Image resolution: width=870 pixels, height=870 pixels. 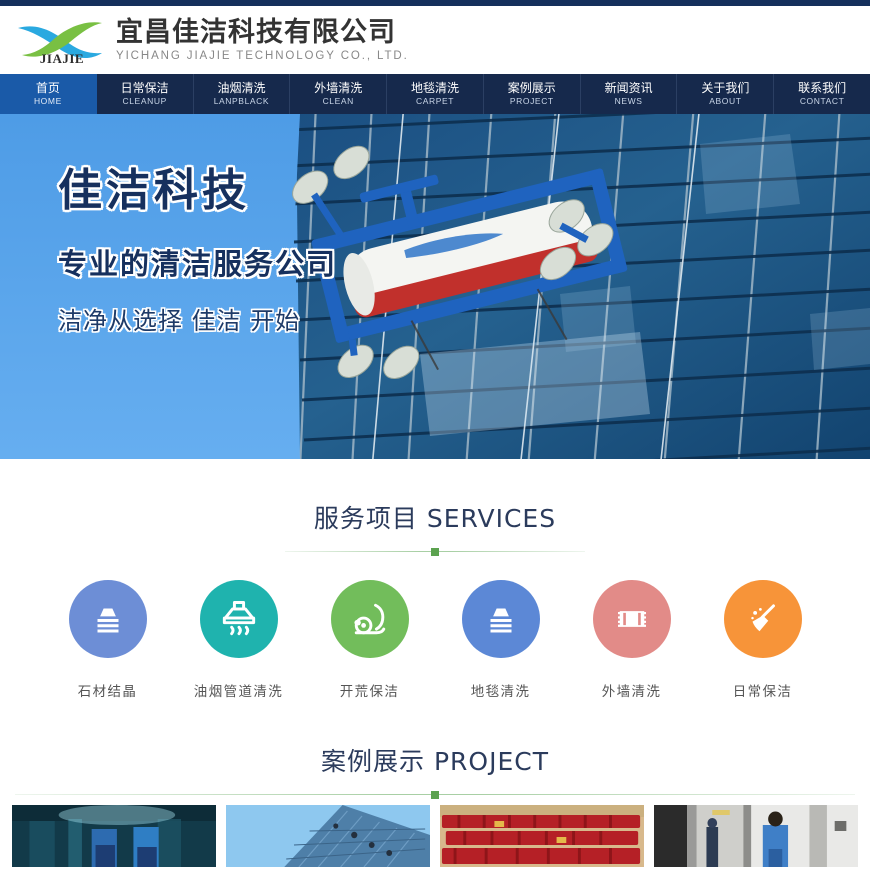 I want to click on nav-item-home: 首页 HOME, so click(x=48, y=94).